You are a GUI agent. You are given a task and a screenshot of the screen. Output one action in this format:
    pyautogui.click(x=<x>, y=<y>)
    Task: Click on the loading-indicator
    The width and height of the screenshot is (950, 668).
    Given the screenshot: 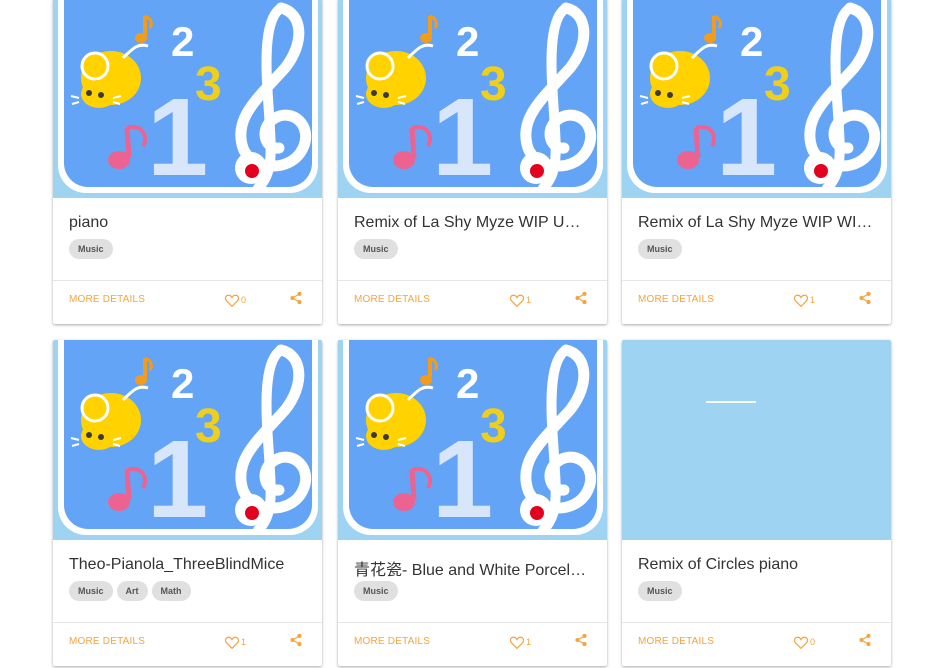 What is the action you would take?
    pyautogui.click(x=731, y=402)
    